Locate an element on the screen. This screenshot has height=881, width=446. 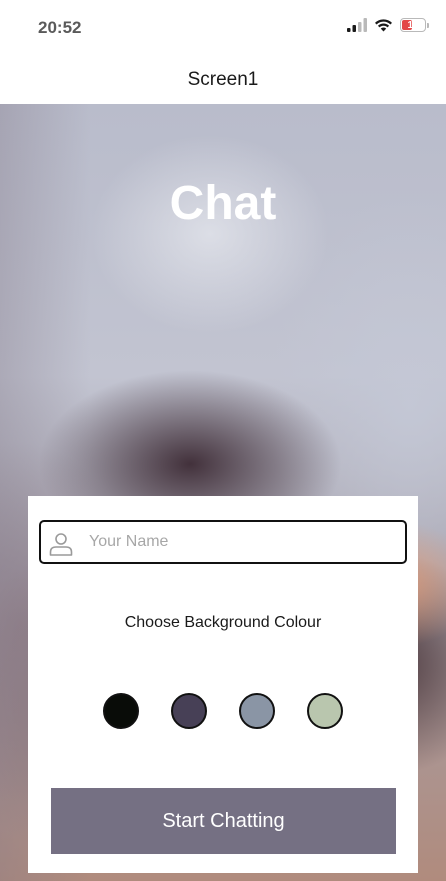
battery-icon: 14 is located at coordinates (414, 25).